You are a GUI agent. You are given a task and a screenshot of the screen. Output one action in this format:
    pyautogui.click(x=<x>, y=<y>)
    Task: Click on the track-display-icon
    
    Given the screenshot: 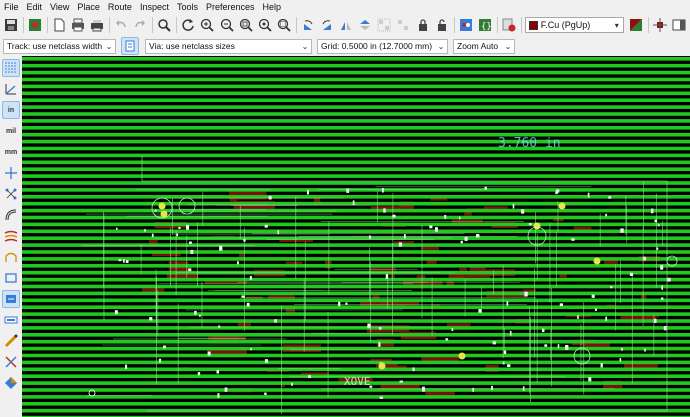 What is the action you would take?
    pyautogui.click(x=11, y=320)
    